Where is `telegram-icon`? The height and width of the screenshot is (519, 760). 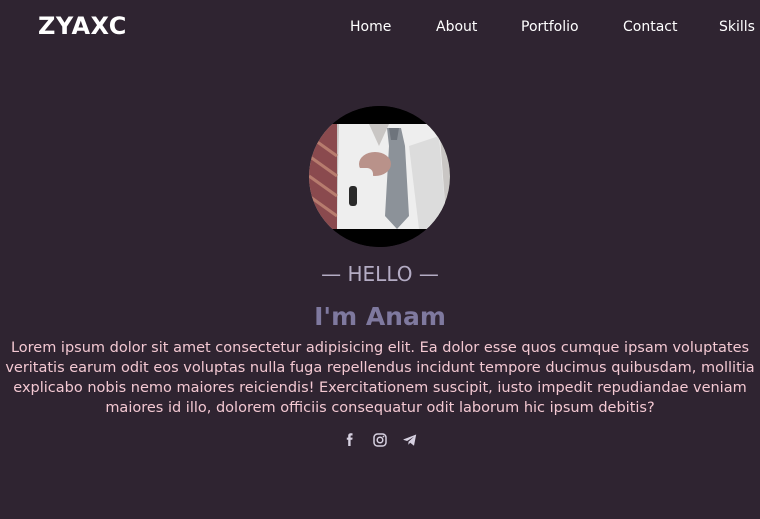
telegram-icon is located at coordinates (410, 440).